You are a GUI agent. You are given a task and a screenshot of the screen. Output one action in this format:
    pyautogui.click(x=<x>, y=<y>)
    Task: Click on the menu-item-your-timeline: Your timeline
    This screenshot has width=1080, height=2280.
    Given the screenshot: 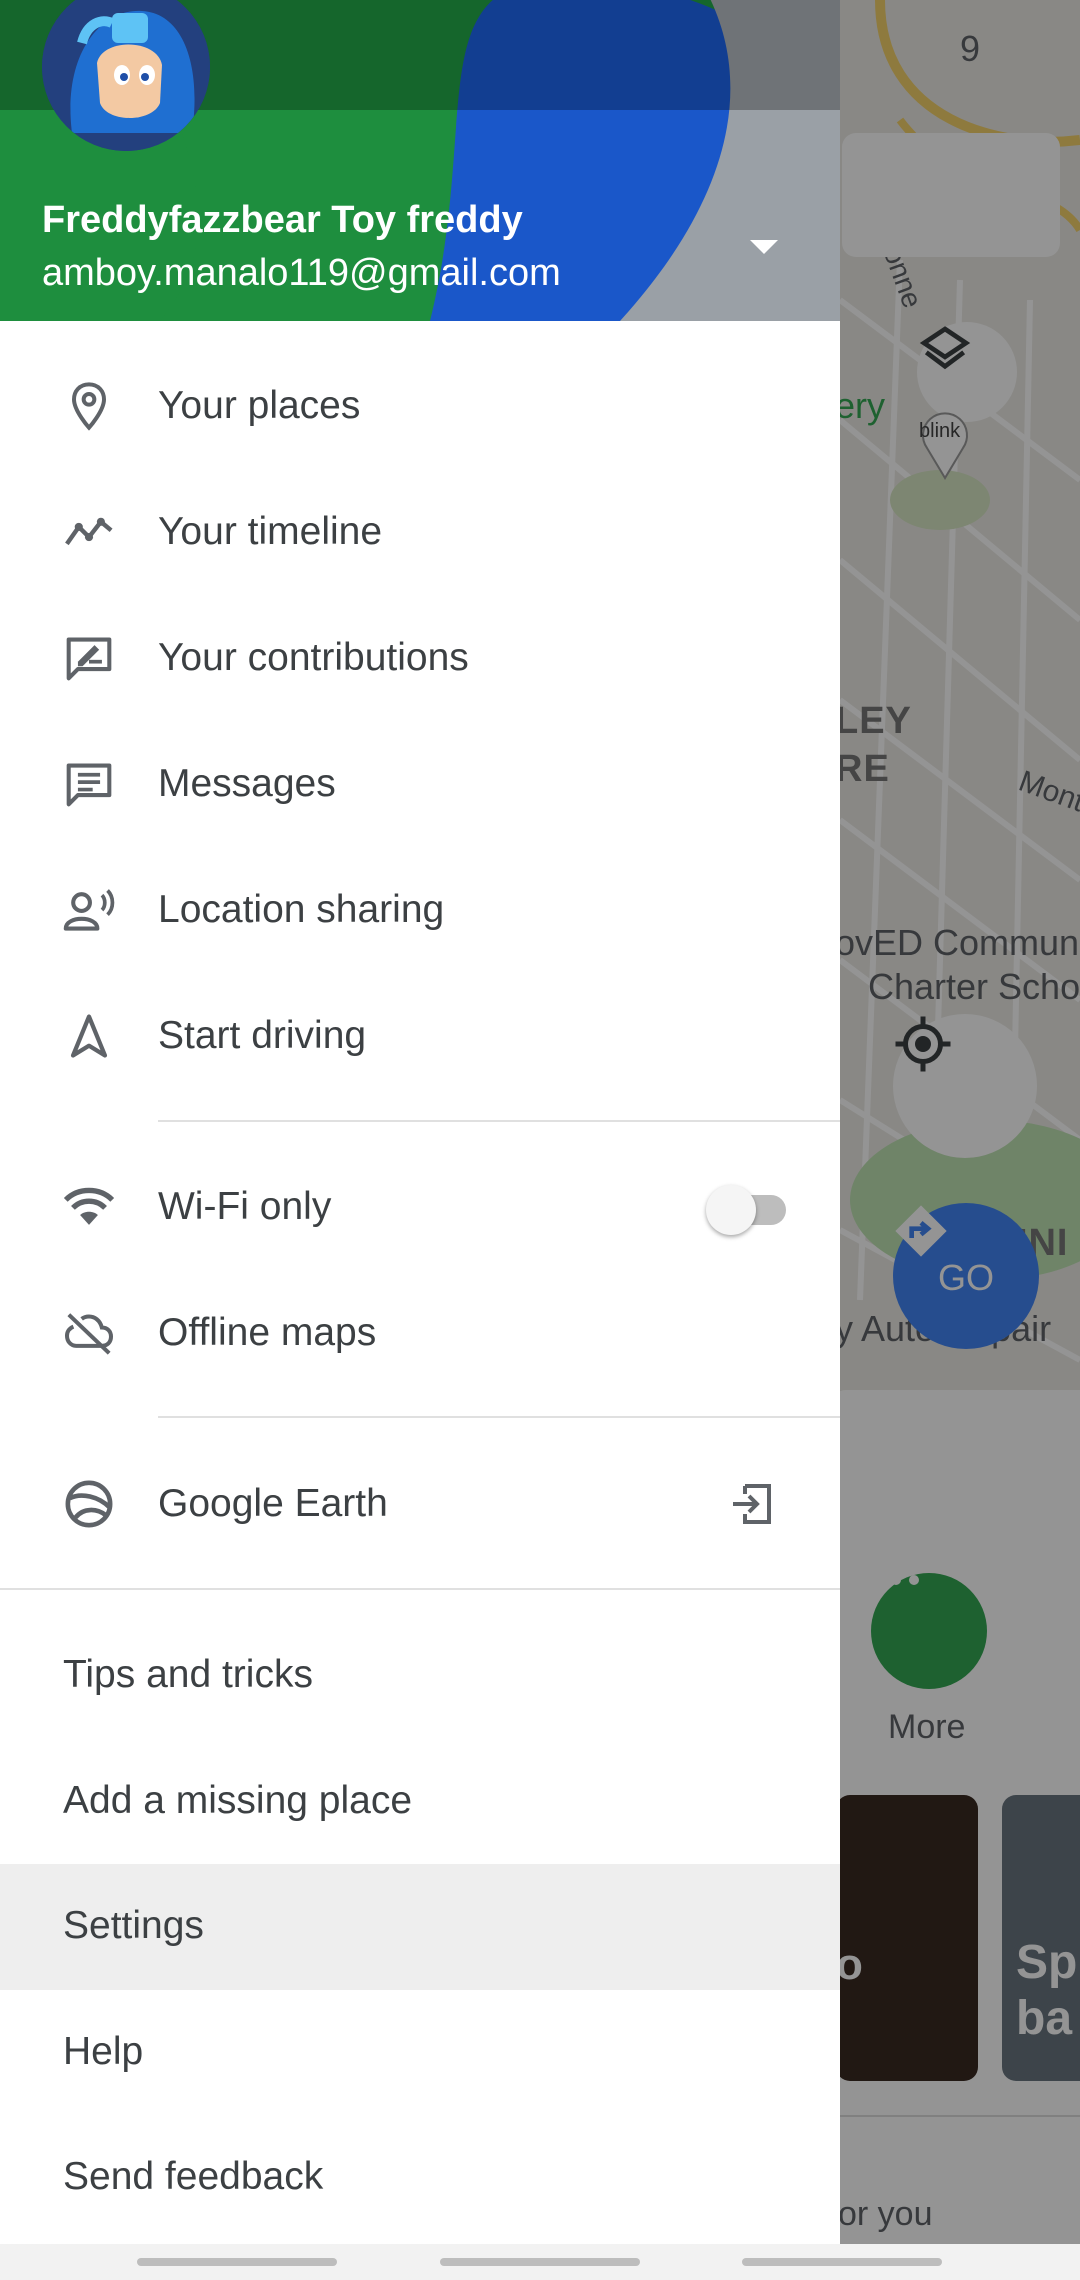 What is the action you would take?
    pyautogui.click(x=420, y=532)
    